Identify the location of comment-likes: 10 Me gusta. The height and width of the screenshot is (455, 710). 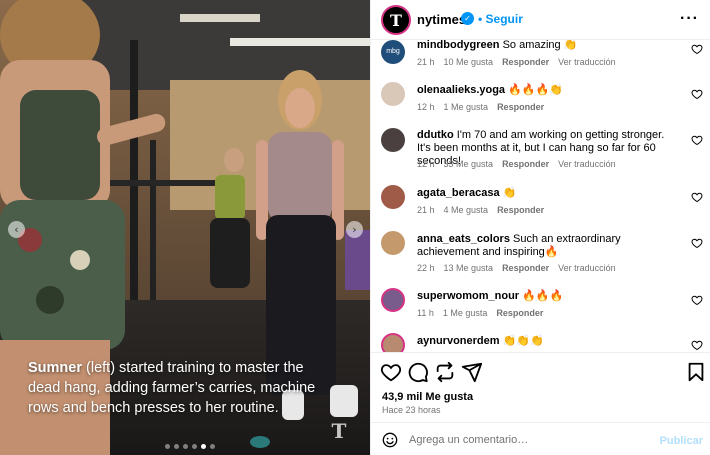
(469, 62).